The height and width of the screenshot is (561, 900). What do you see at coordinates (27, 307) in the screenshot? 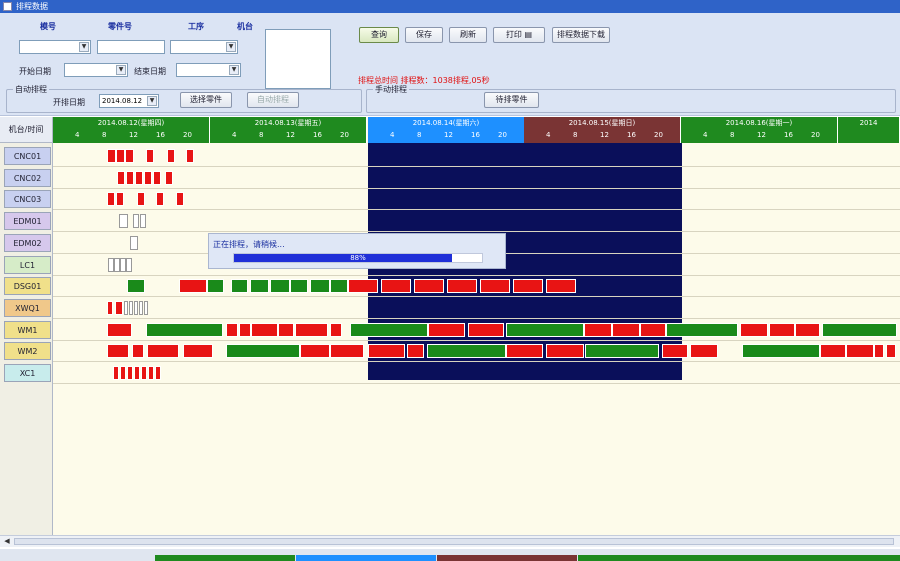
I see `machine-row-label: XWQ1` at bounding box center [27, 307].